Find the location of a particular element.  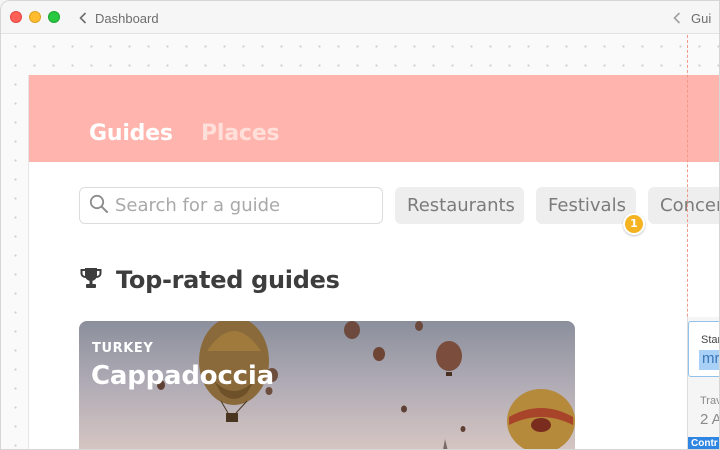

search-field is located at coordinates (231, 205).